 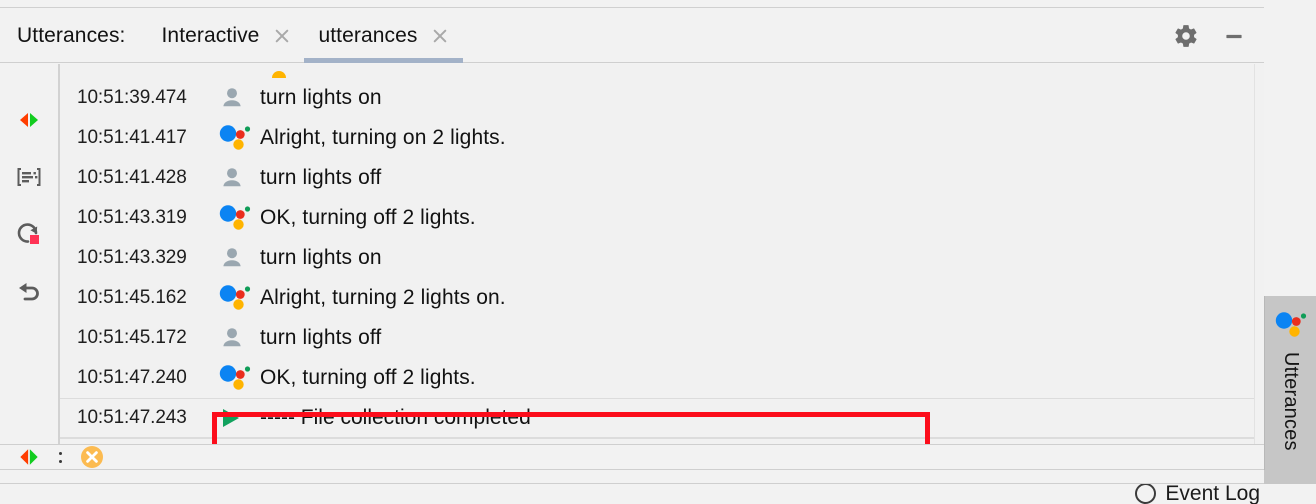 I want to click on minimize-icon, so click(x=1234, y=36).